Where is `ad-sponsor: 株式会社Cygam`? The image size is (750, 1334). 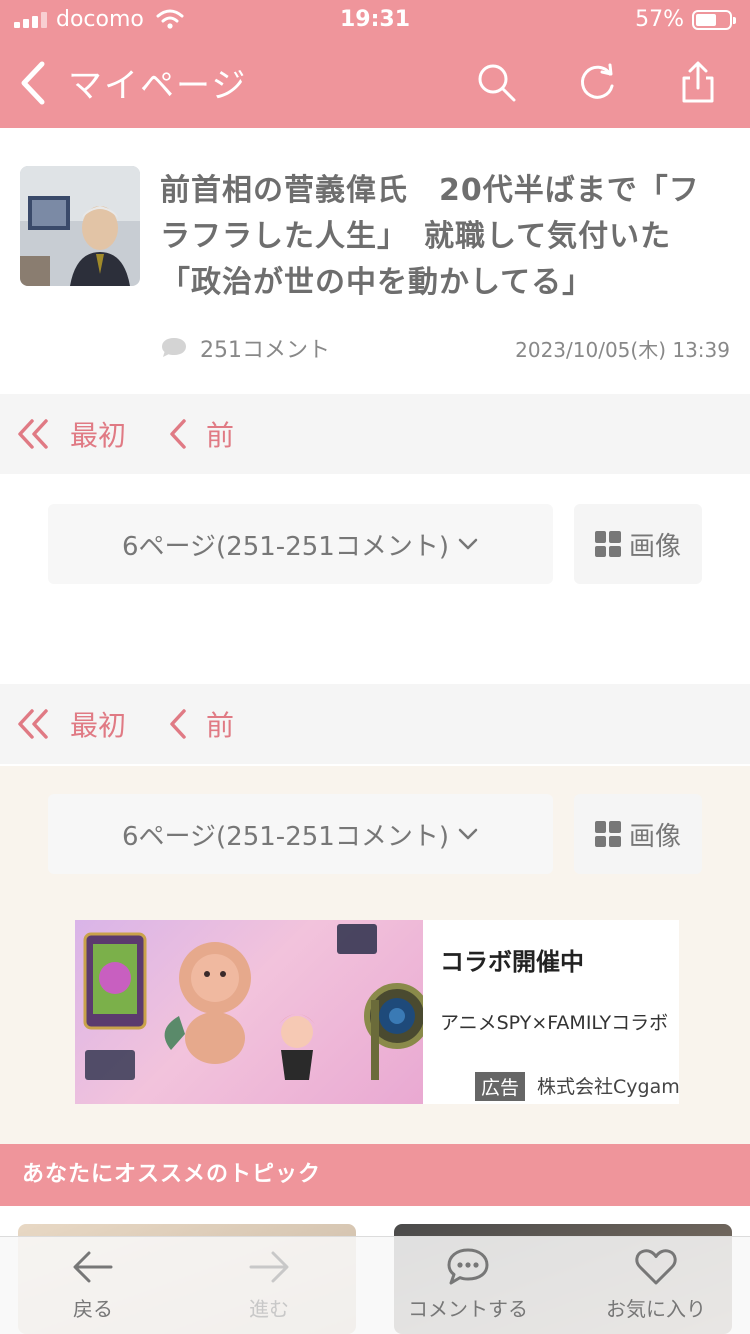
ad-sponsor: 株式会社Cygam is located at coordinates (608, 1087).